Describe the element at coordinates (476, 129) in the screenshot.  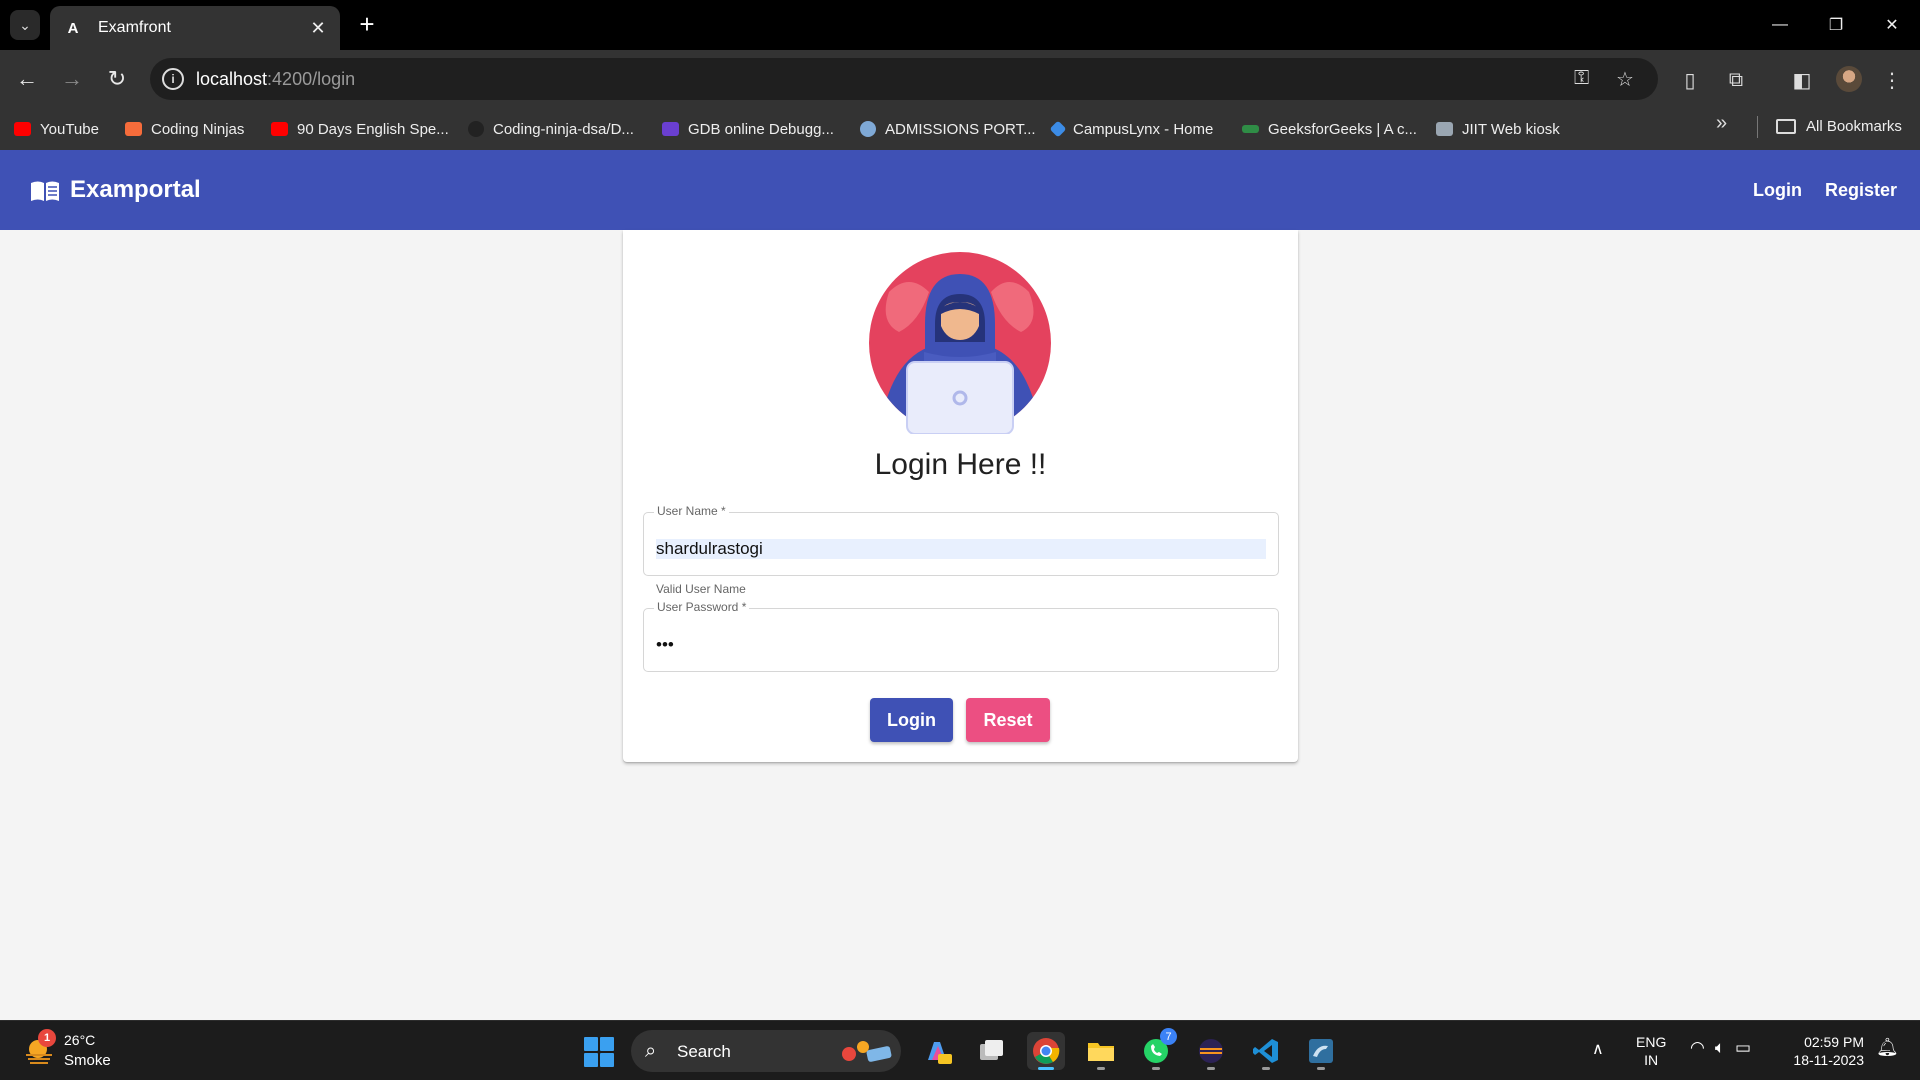
I see `github-icon` at that location.